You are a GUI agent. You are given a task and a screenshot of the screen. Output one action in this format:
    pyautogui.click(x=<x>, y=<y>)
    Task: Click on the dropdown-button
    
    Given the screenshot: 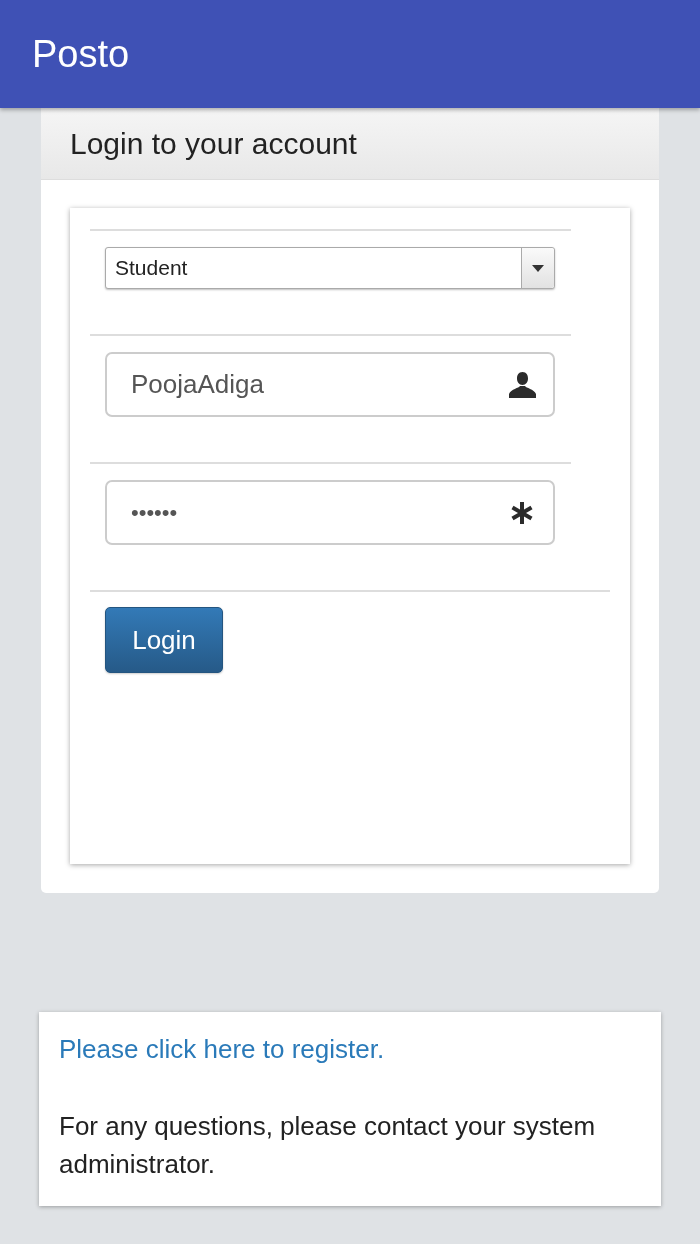 What is the action you would take?
    pyautogui.click(x=537, y=268)
    